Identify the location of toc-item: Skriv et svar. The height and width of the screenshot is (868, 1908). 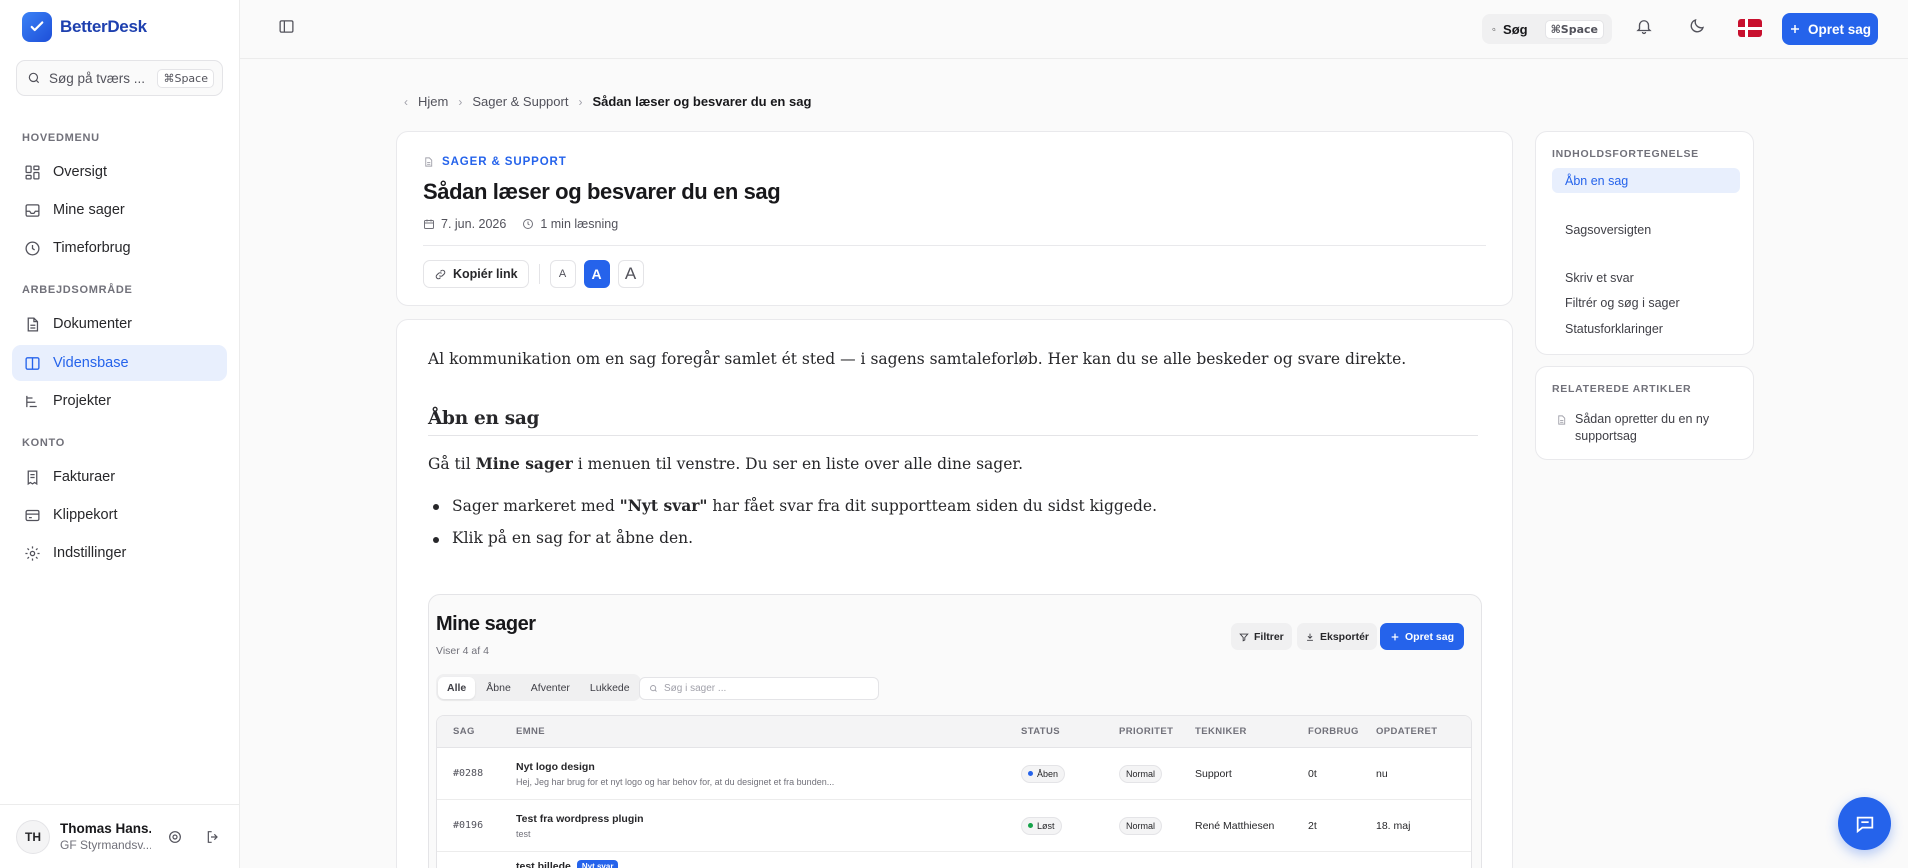
(1646, 277).